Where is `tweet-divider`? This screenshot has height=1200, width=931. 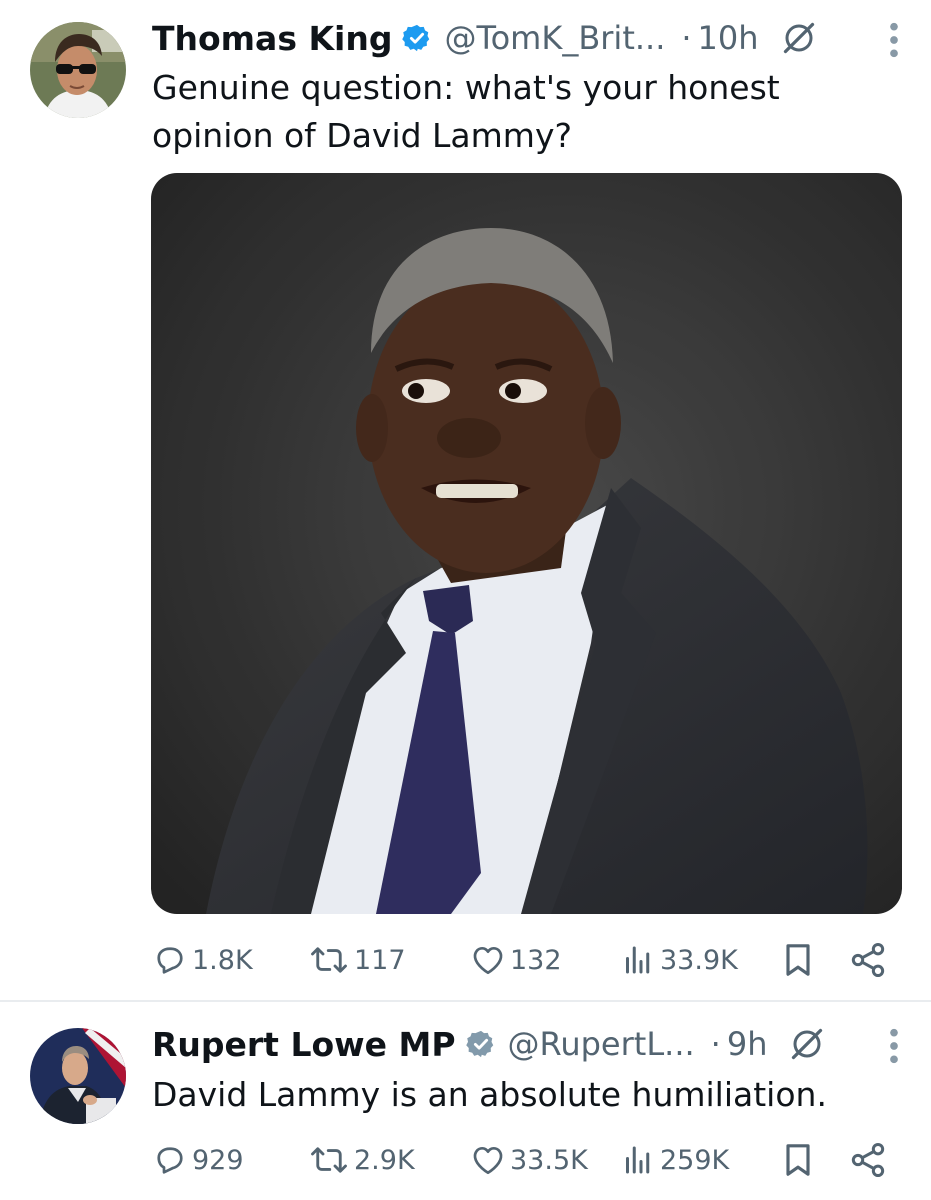 tweet-divider is located at coordinates (465, 1001).